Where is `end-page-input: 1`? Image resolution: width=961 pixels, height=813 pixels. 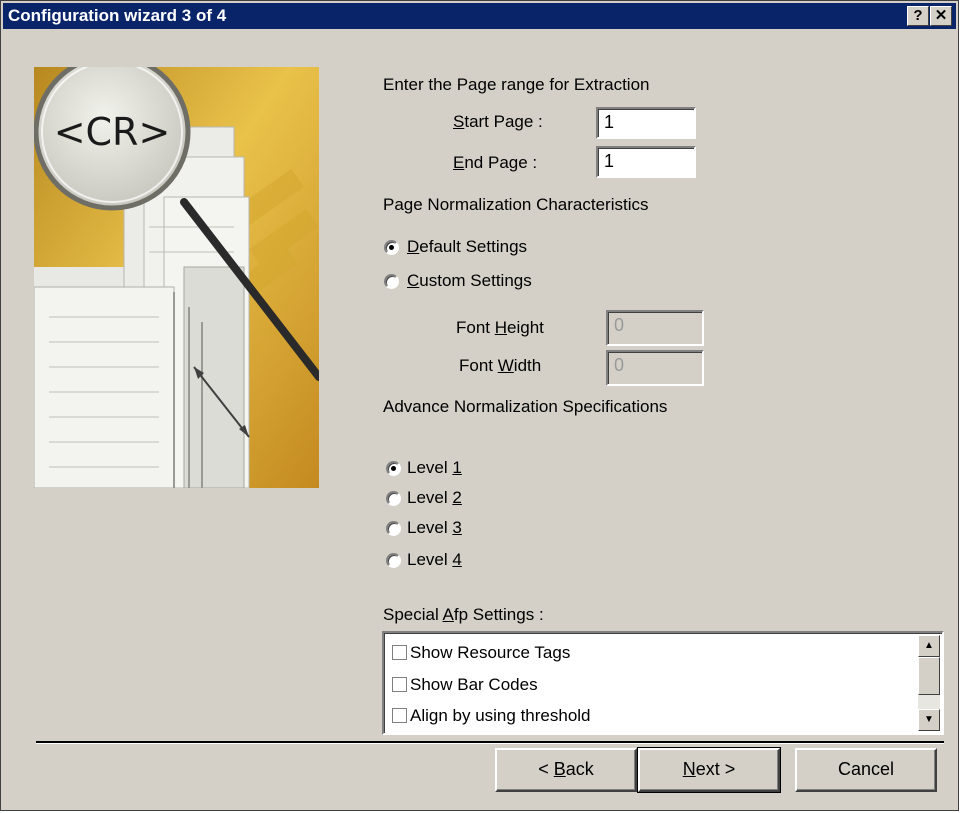
end-page-input: 1 is located at coordinates (646, 162).